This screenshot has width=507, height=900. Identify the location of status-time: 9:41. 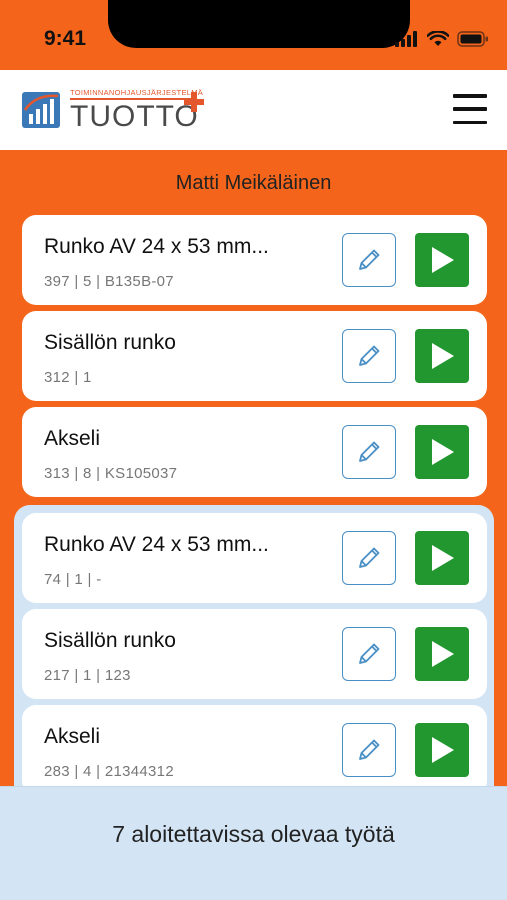
(65, 38).